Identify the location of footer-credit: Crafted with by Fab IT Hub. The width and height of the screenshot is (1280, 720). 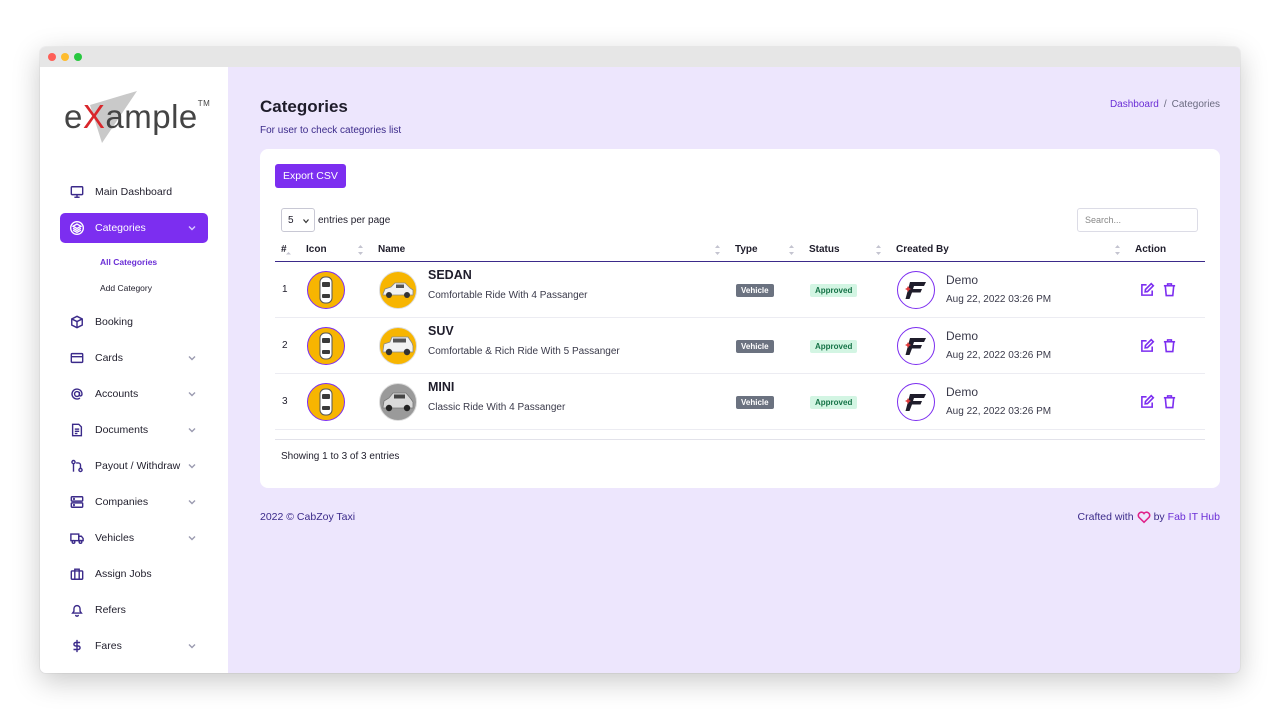
(1149, 517).